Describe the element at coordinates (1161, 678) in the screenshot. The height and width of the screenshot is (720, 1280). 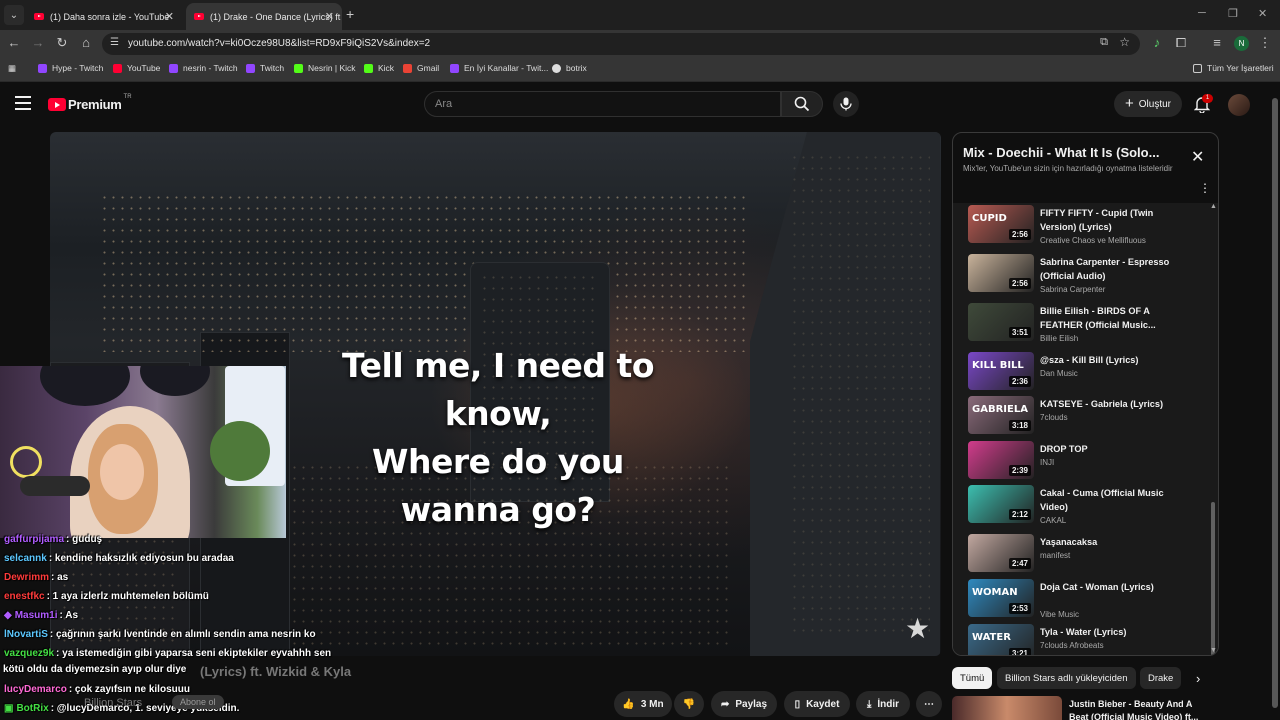
I see `chip-drake: Drake` at that location.